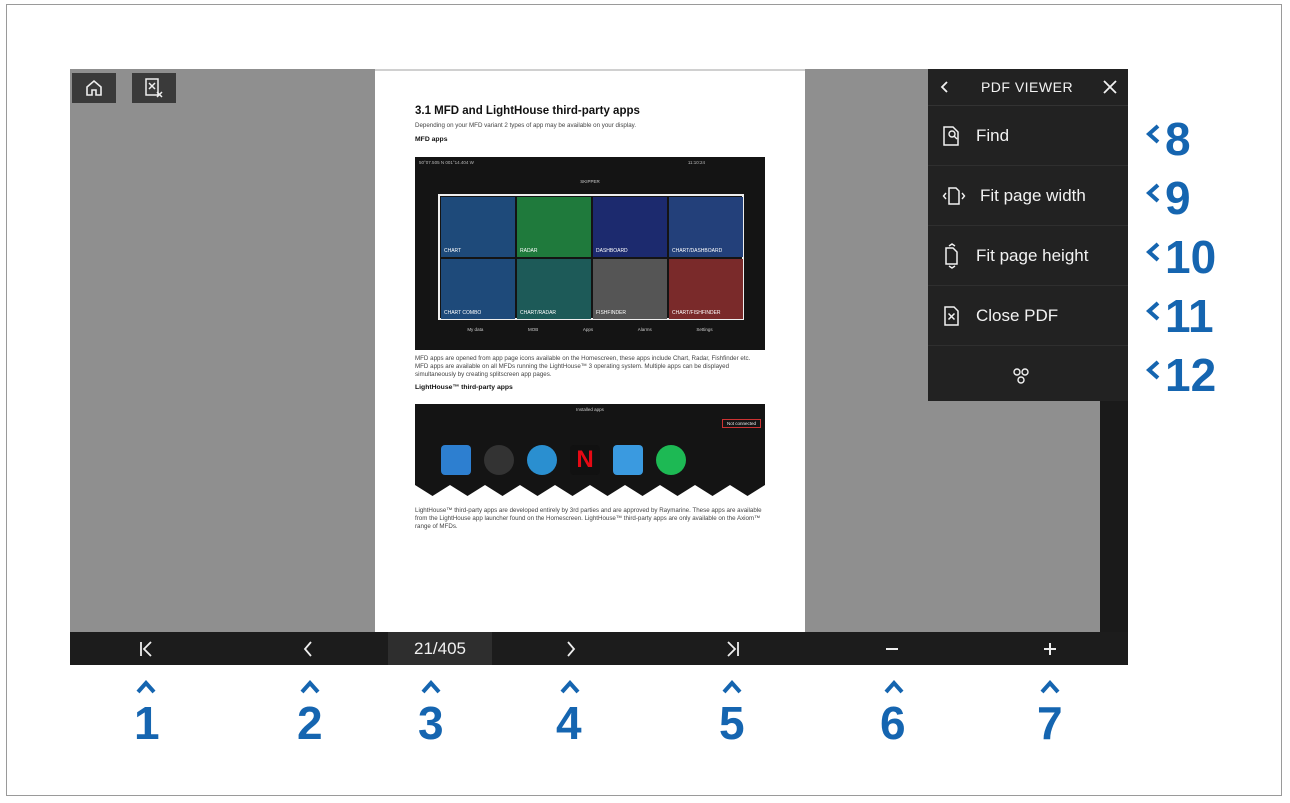  Describe the element at coordinates (706, 227) in the screenshot. I see `tile-chart-dashboard: CHART/DASHBOARD` at that location.